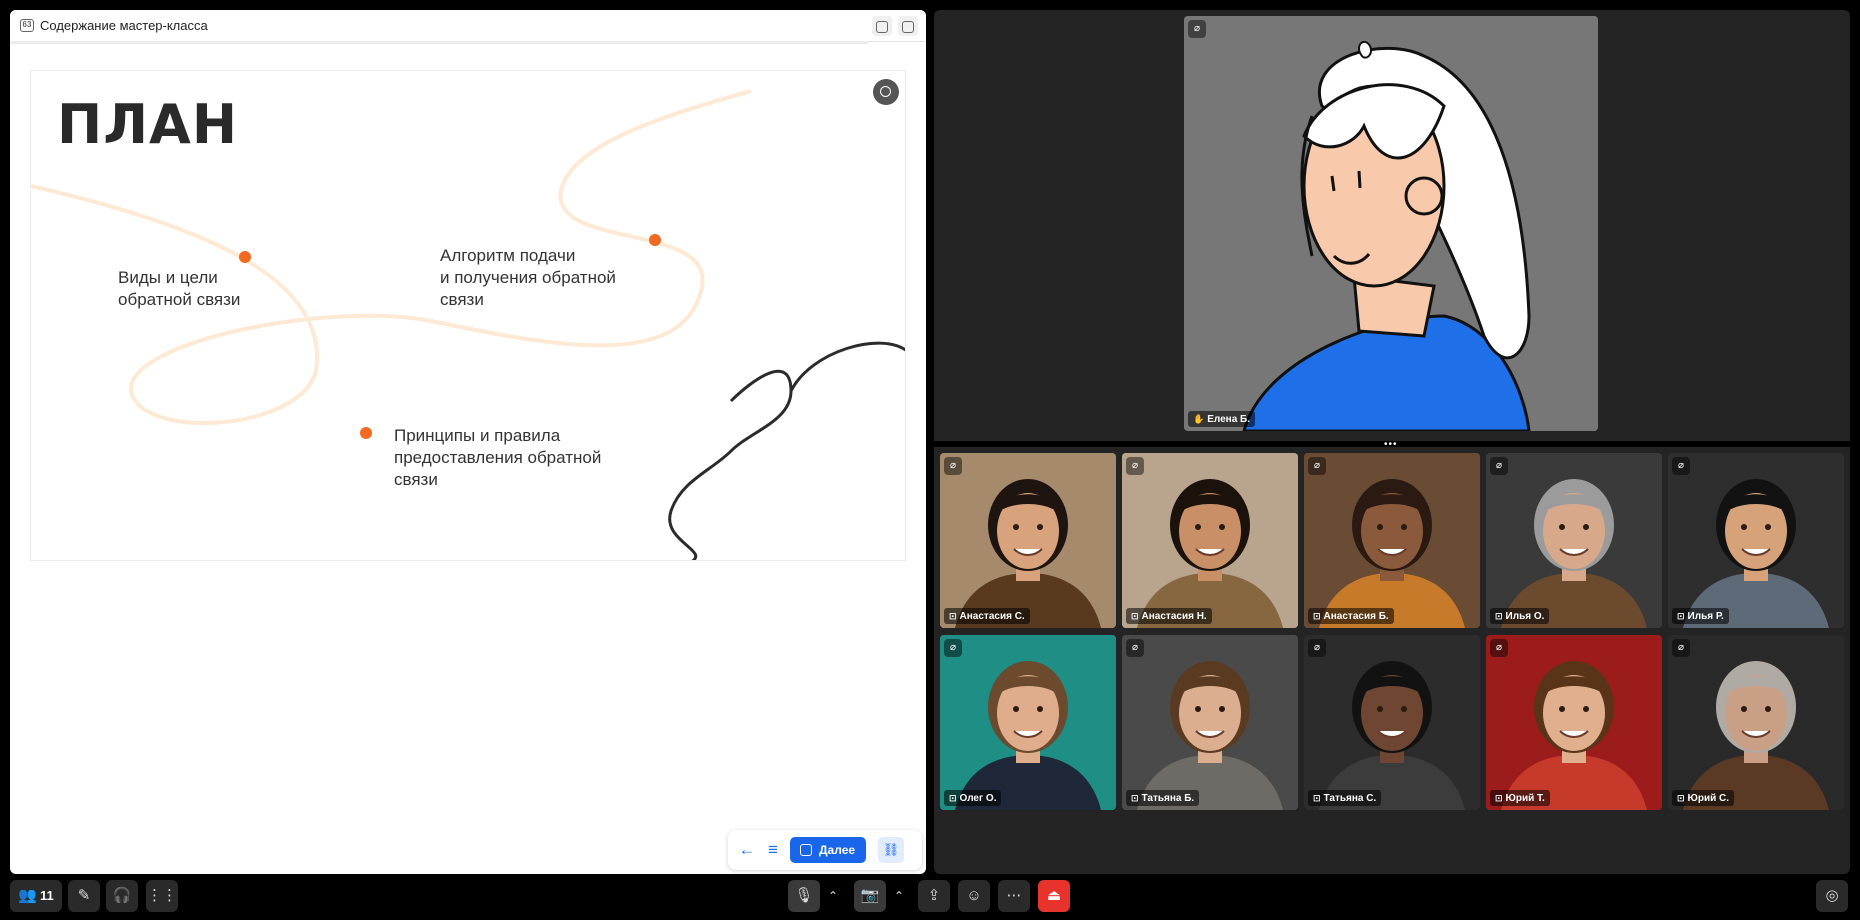  I want to click on header-divider, so click(439, 42).